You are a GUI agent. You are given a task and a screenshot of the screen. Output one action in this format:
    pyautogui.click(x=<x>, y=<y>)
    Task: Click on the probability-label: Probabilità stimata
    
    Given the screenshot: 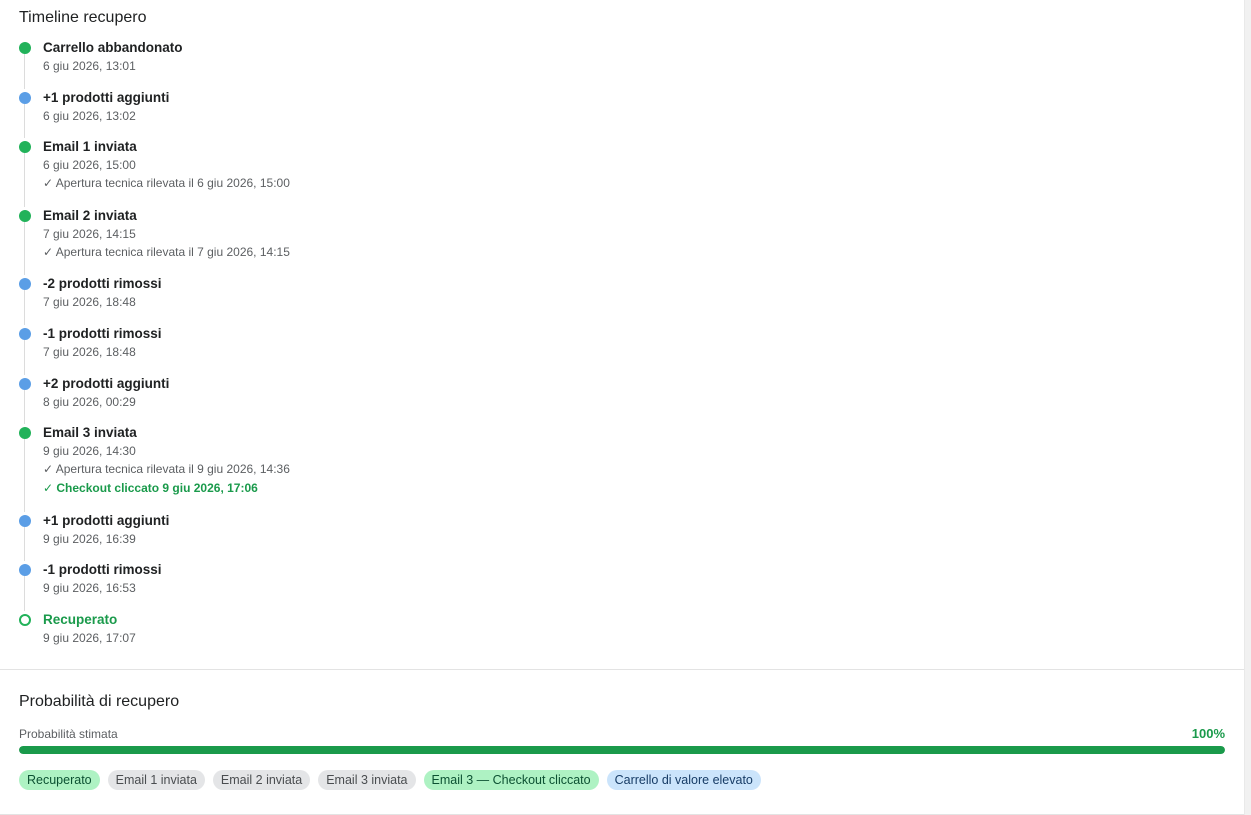 What is the action you would take?
    pyautogui.click(x=68, y=734)
    